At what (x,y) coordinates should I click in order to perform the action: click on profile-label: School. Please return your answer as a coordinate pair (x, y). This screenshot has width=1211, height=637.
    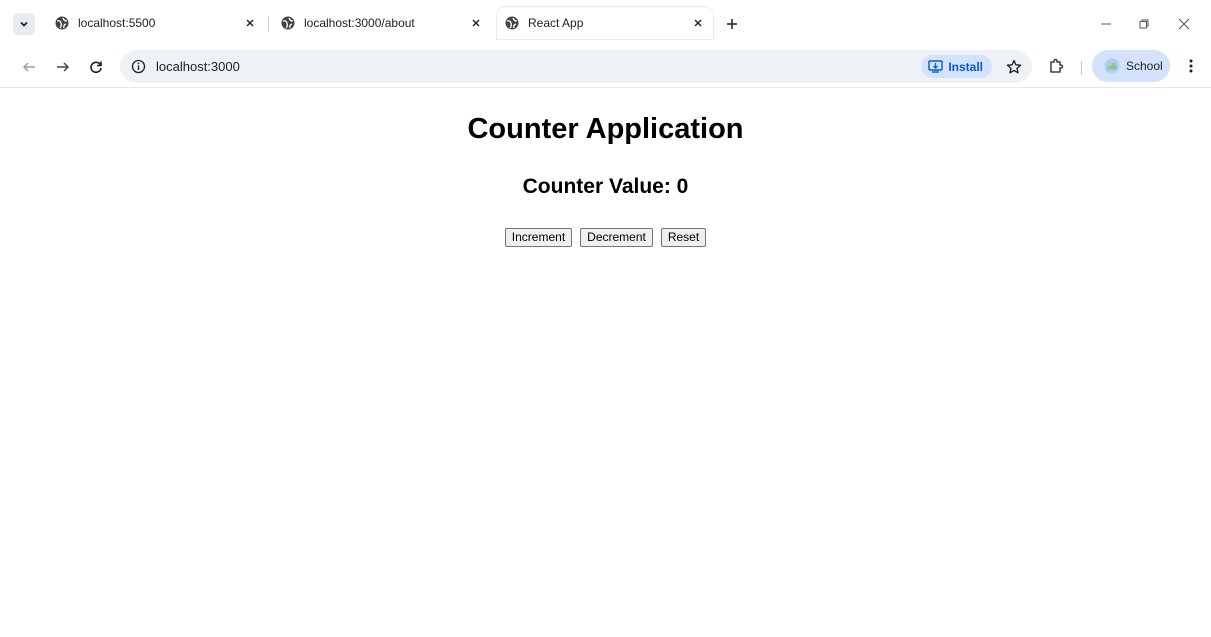
    Looking at the image, I should click on (1144, 66).